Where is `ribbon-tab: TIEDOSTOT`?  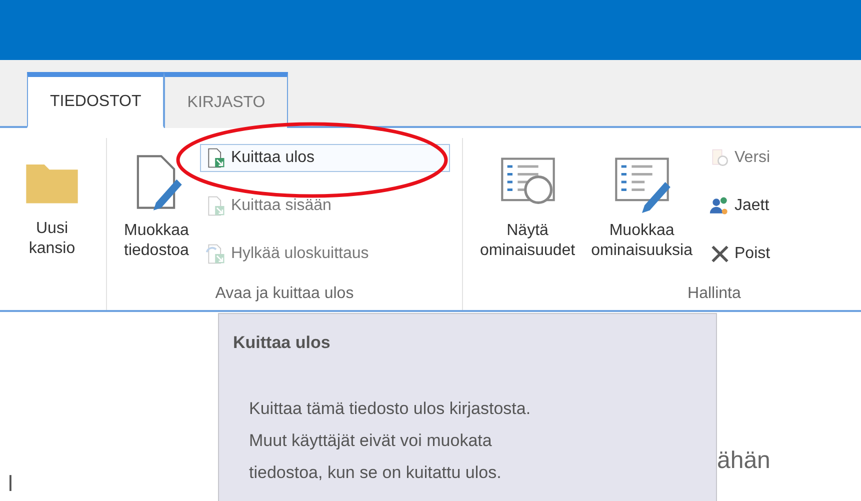 ribbon-tab: TIEDOSTOT is located at coordinates (95, 100).